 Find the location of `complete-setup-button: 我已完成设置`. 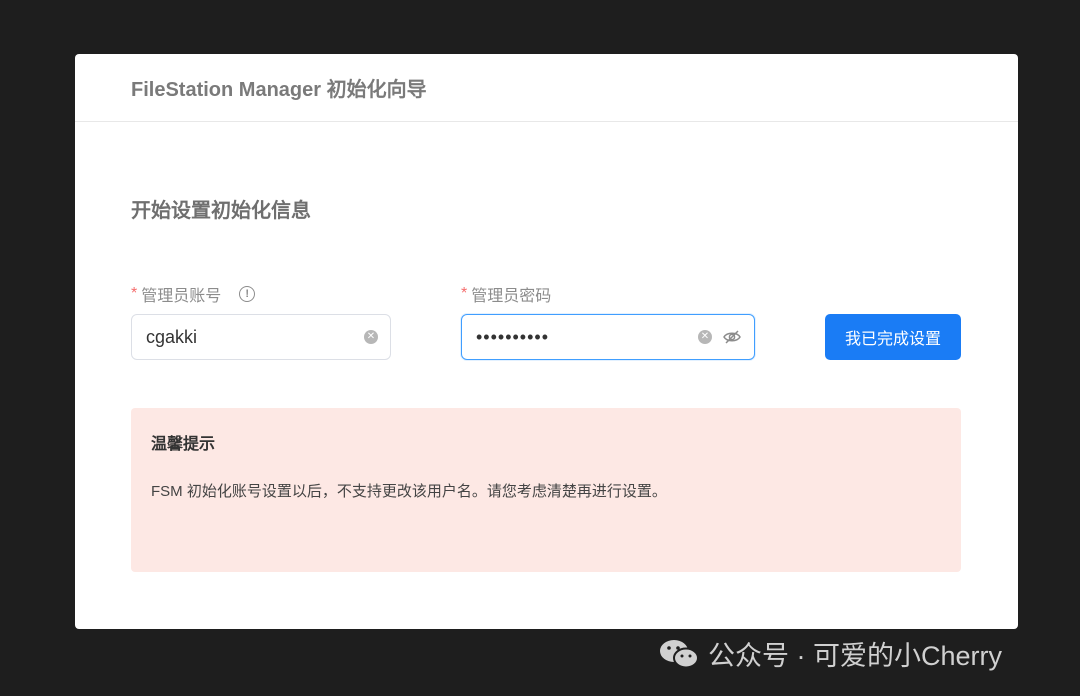

complete-setup-button: 我已完成设置 is located at coordinates (893, 337).